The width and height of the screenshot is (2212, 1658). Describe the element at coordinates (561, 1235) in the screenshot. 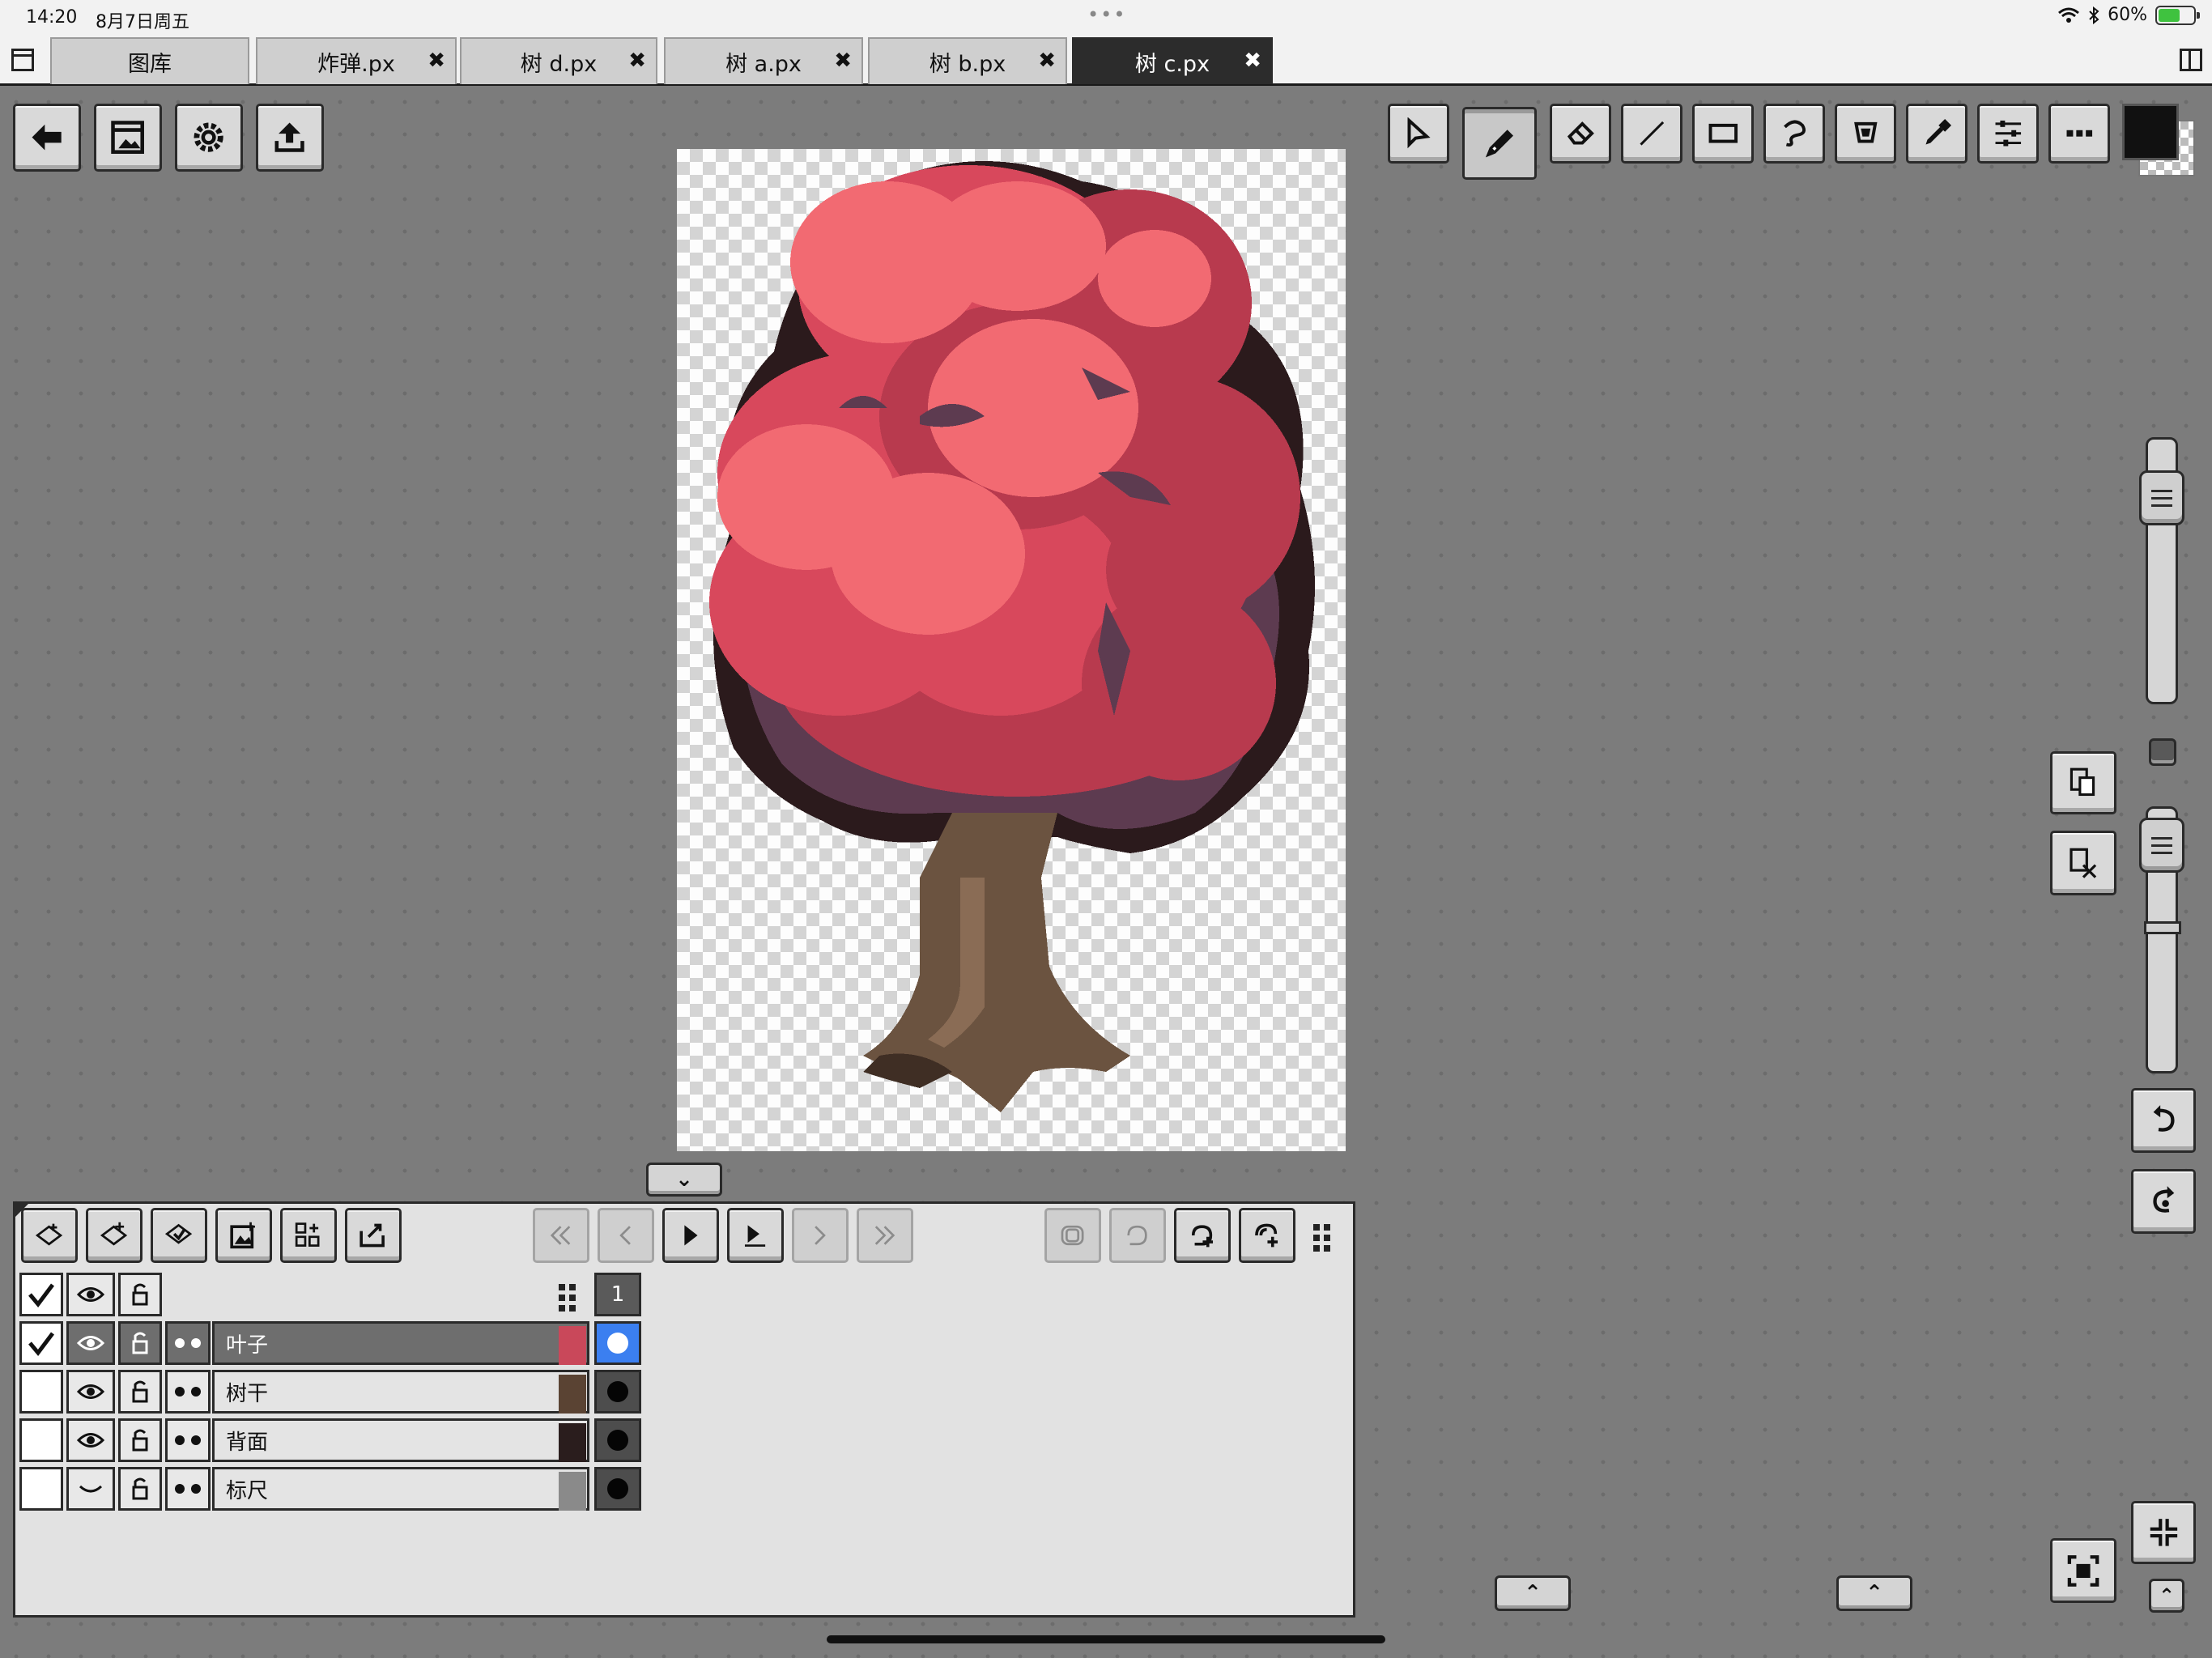

I see `first-frame-button` at that location.